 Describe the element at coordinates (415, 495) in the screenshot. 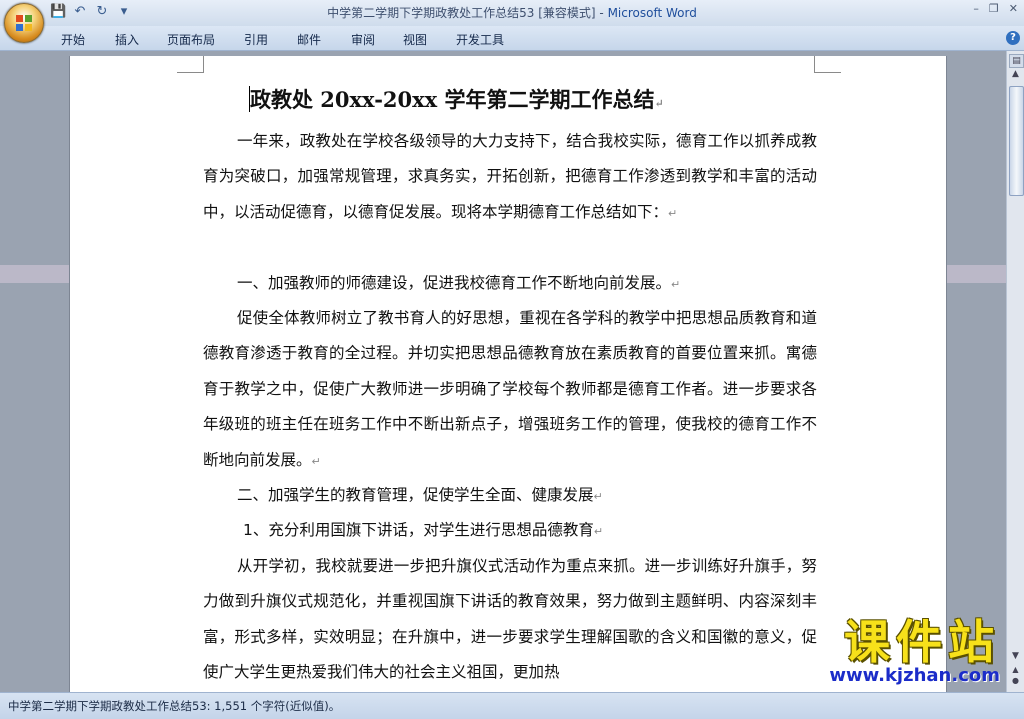

I see `paragraph-text: 二、加强学生的教育管理，促使学生全面、健康发展` at that location.